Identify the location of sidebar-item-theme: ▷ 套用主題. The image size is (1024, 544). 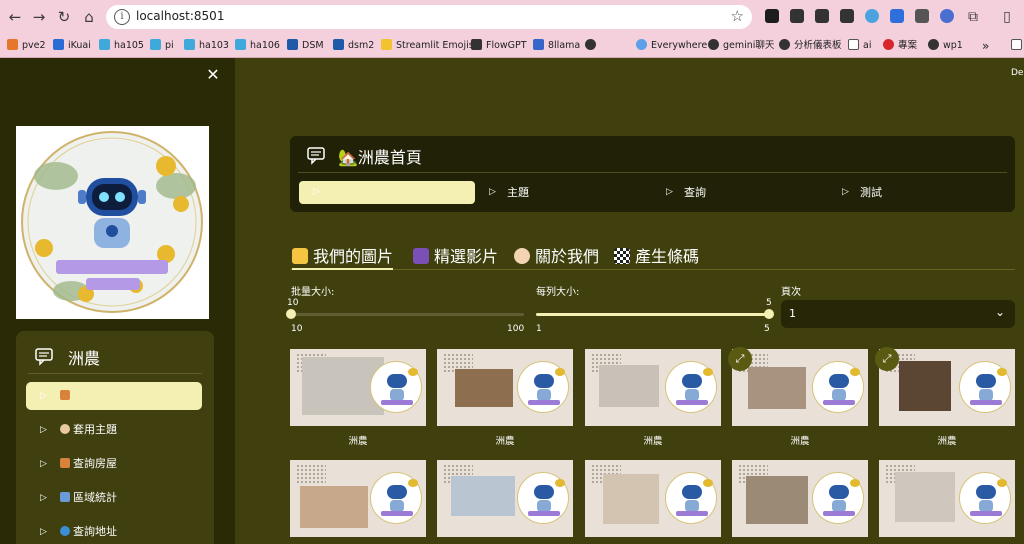
(114, 430).